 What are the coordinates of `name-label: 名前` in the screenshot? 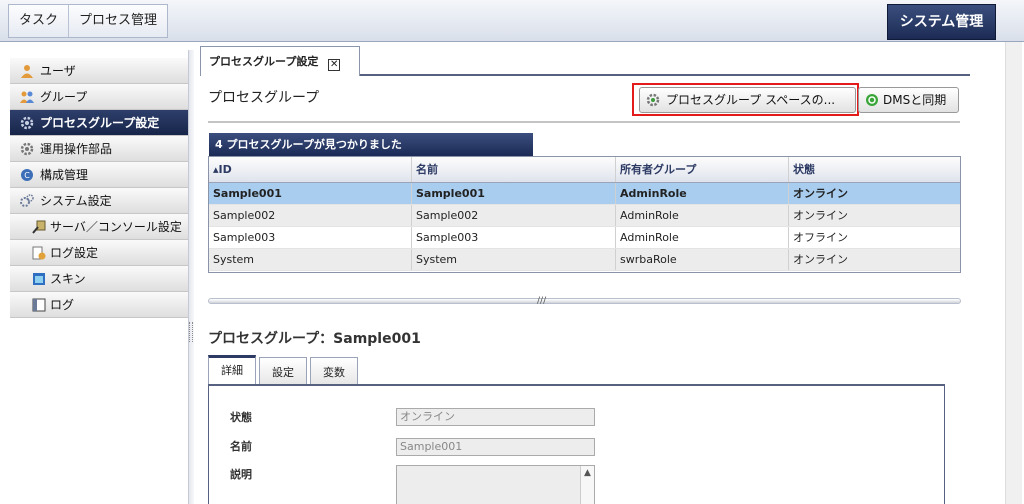 It's located at (241, 446).